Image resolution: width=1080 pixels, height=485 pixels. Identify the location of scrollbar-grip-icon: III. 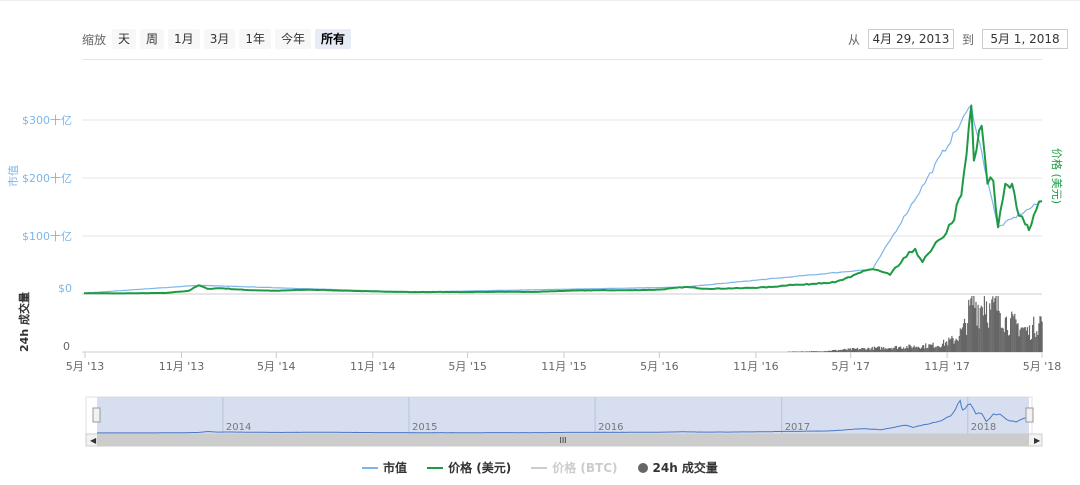
(562, 440).